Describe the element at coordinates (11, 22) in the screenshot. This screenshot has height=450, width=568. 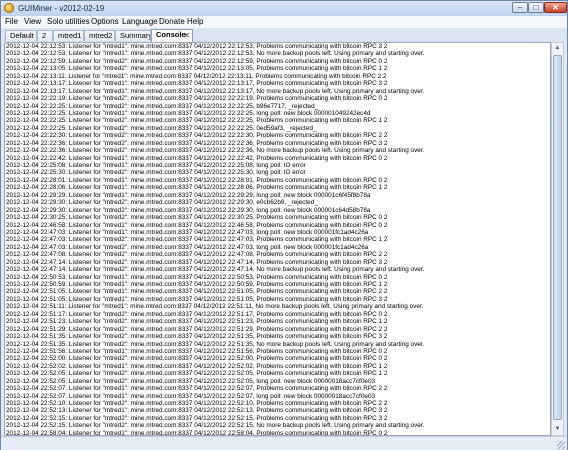
I see `menu-file: File` at that location.